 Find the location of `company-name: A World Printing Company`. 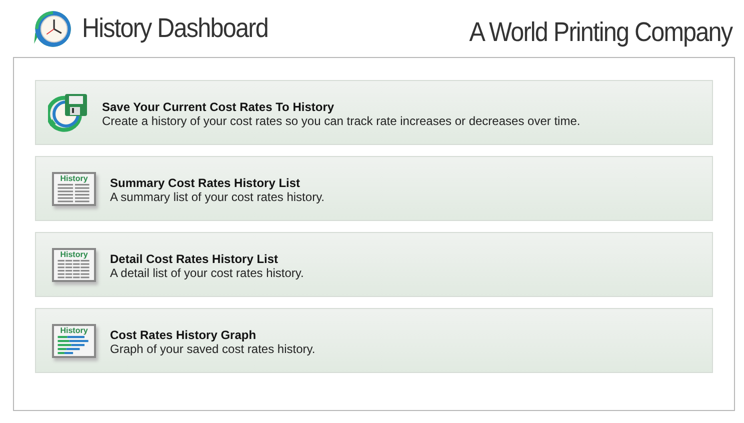

company-name: A World Printing Company is located at coordinates (600, 32).